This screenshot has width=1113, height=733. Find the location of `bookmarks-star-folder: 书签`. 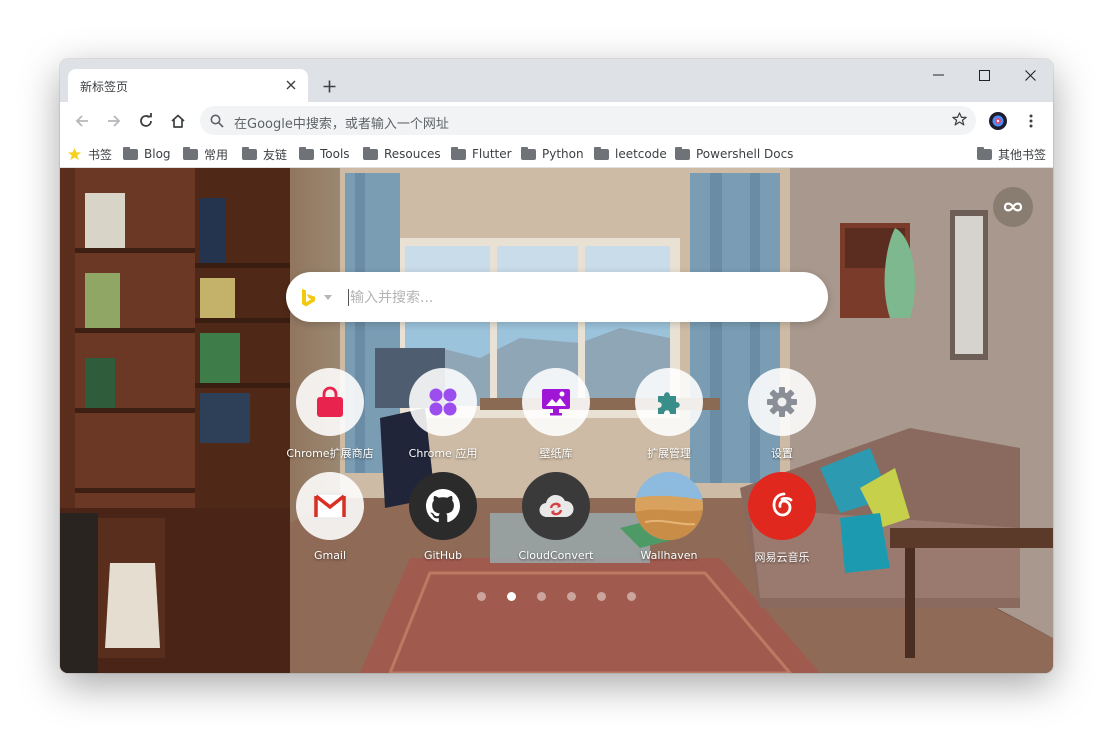

bookmarks-star-folder: 书签 is located at coordinates (89, 154).